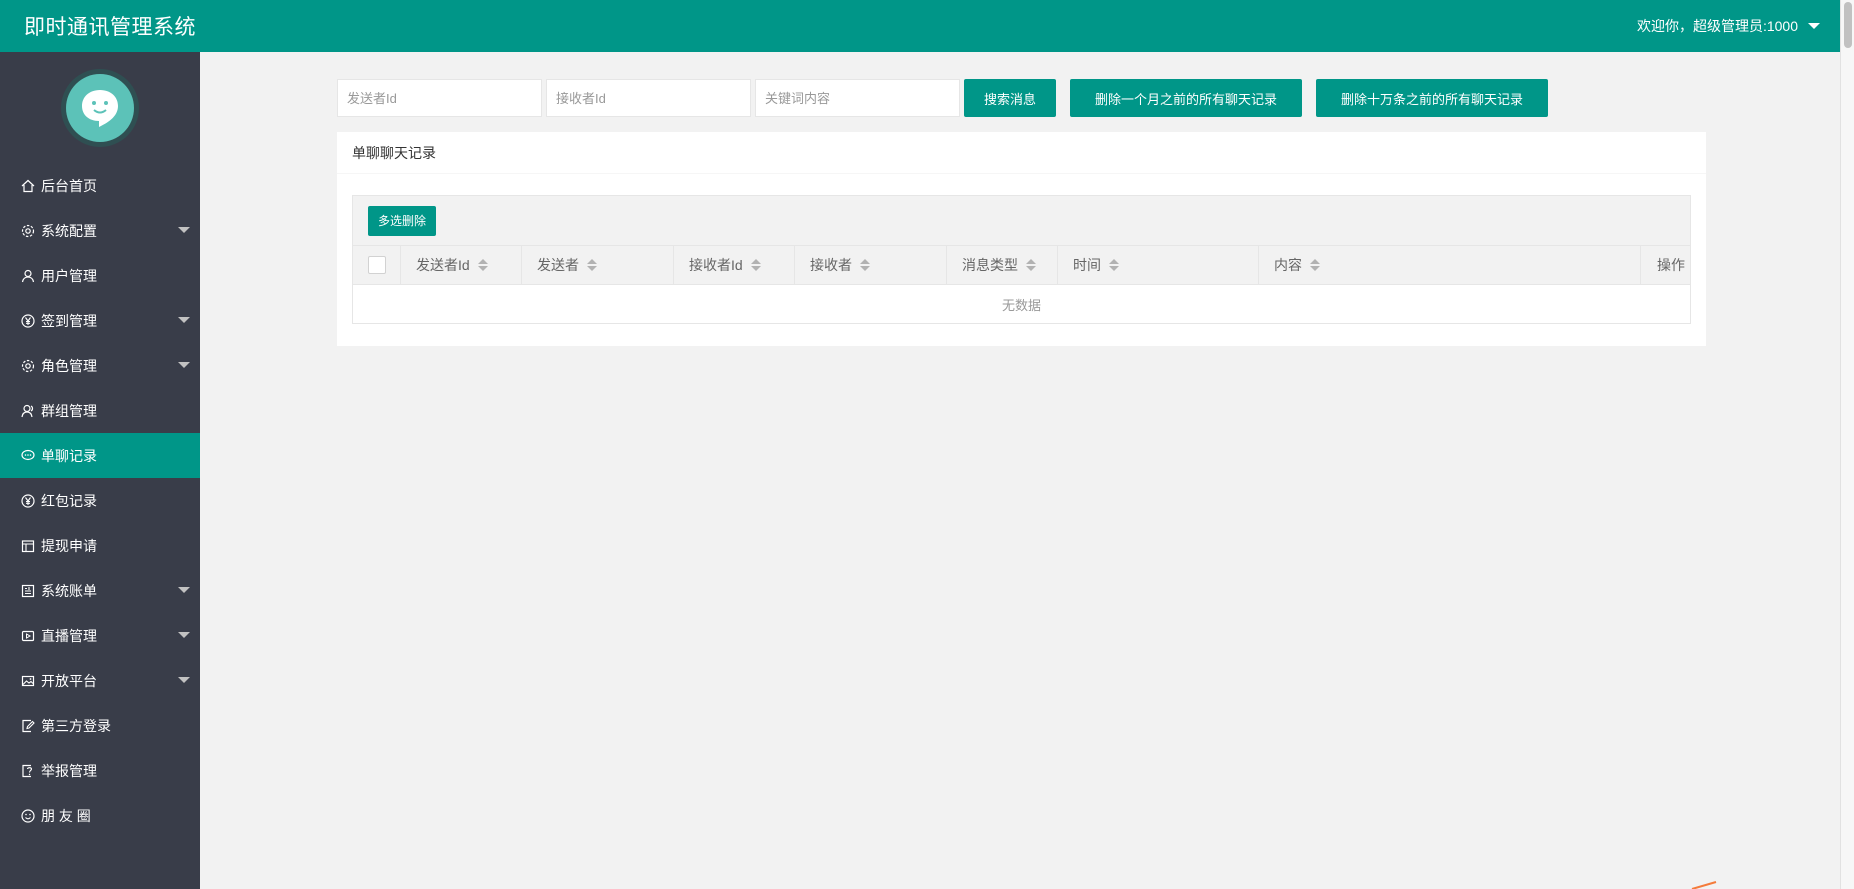 Image resolution: width=1854 pixels, height=889 pixels. What do you see at coordinates (28, 276) in the screenshot?
I see `user-icon` at bounding box center [28, 276].